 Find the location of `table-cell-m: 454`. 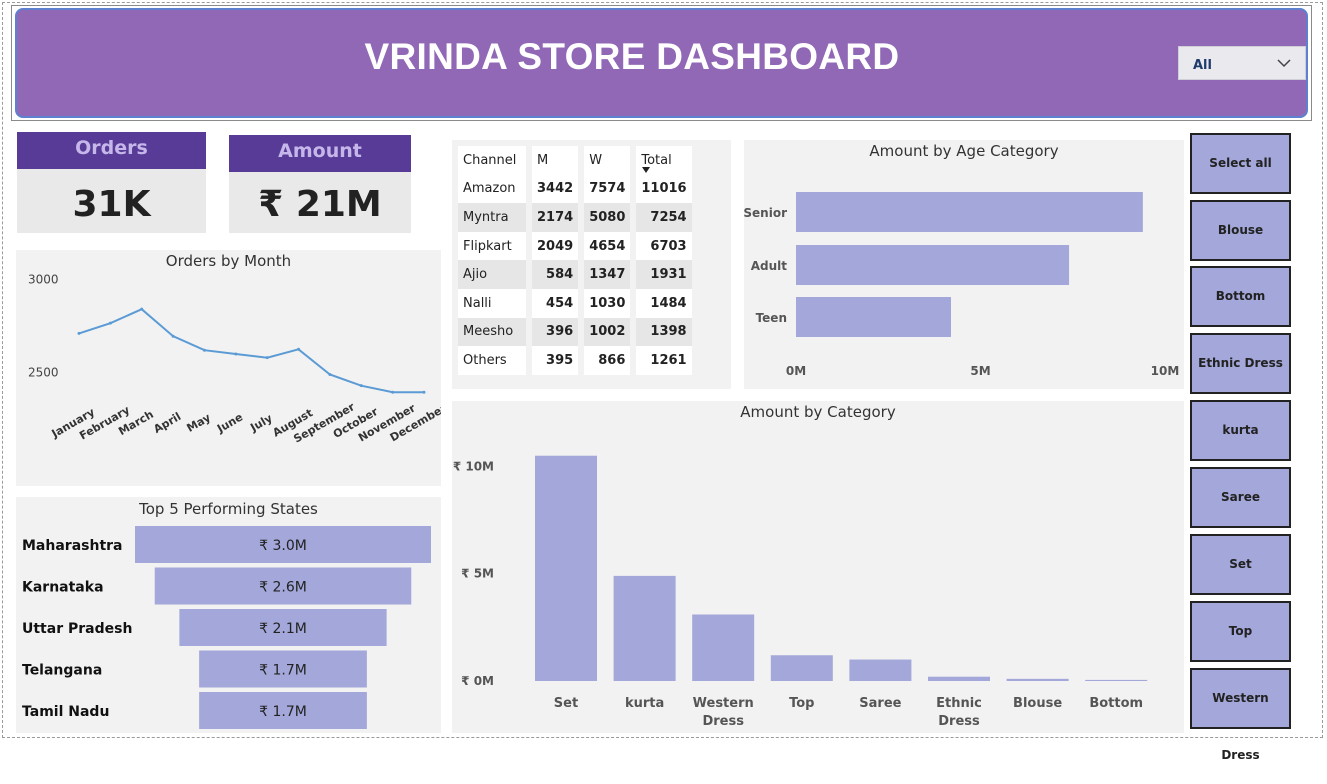

table-cell-m: 454 is located at coordinates (555, 303).